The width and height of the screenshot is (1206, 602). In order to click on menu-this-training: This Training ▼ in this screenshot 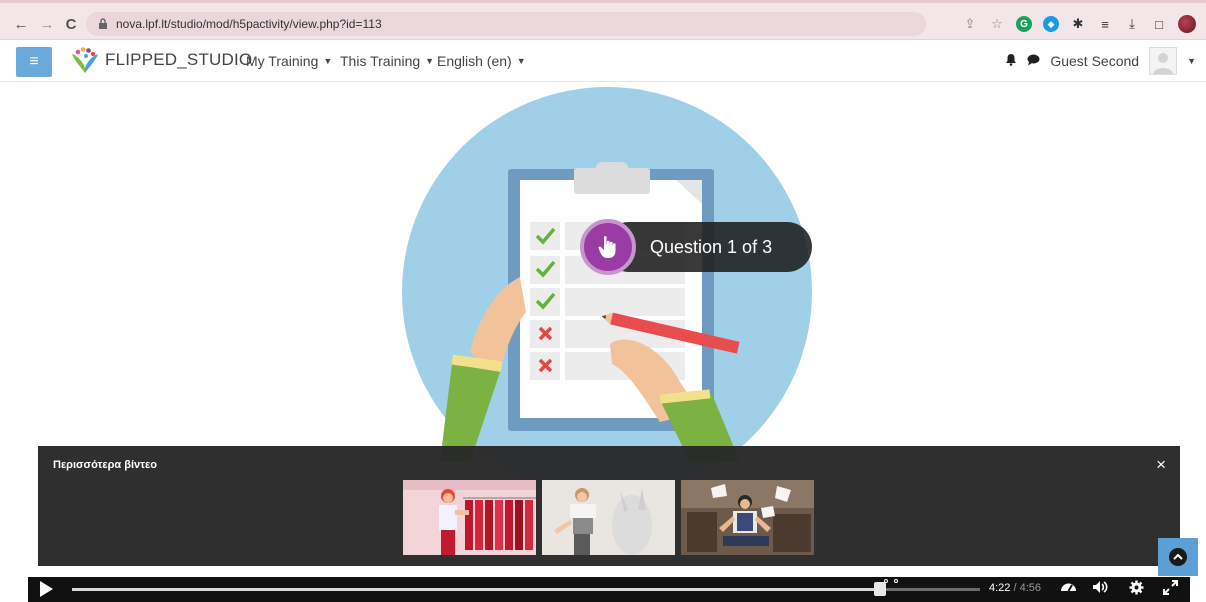, I will do `click(387, 61)`.